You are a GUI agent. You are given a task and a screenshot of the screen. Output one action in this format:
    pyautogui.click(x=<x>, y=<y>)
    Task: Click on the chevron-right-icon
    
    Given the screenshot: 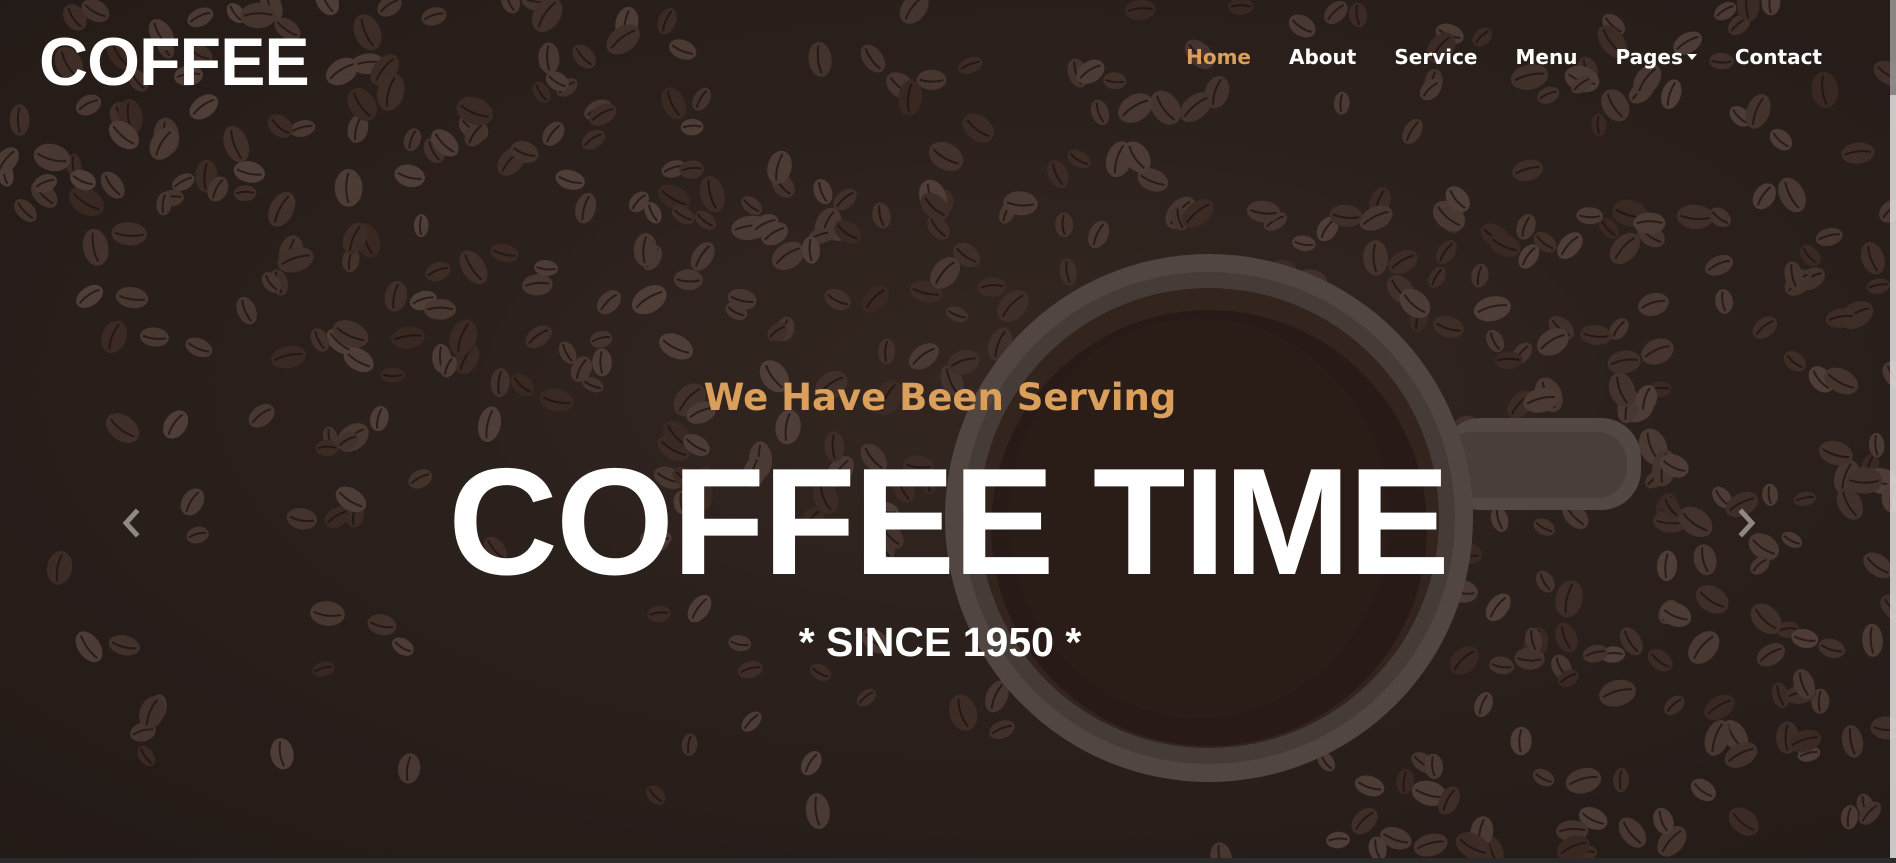 What is the action you would take?
    pyautogui.click(x=1747, y=523)
    